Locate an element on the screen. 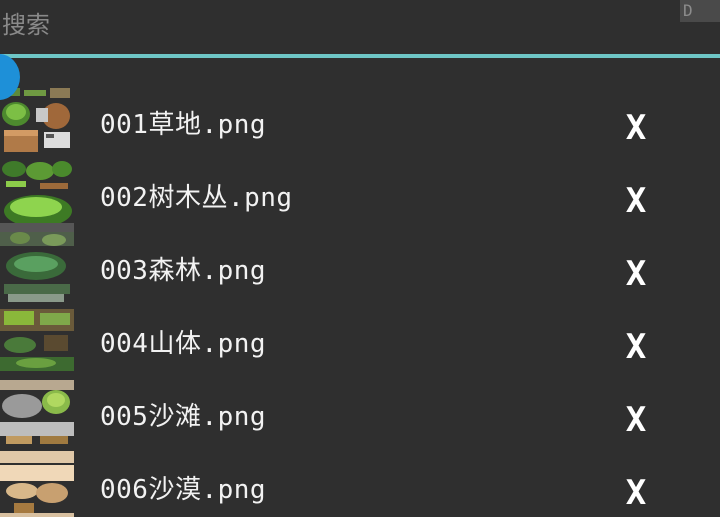  list-item: 001草地.png X is located at coordinates (360, 122).